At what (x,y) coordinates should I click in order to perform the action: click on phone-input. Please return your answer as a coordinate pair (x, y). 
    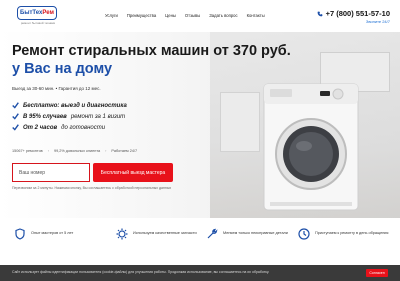
    Looking at the image, I should click on (51, 172).